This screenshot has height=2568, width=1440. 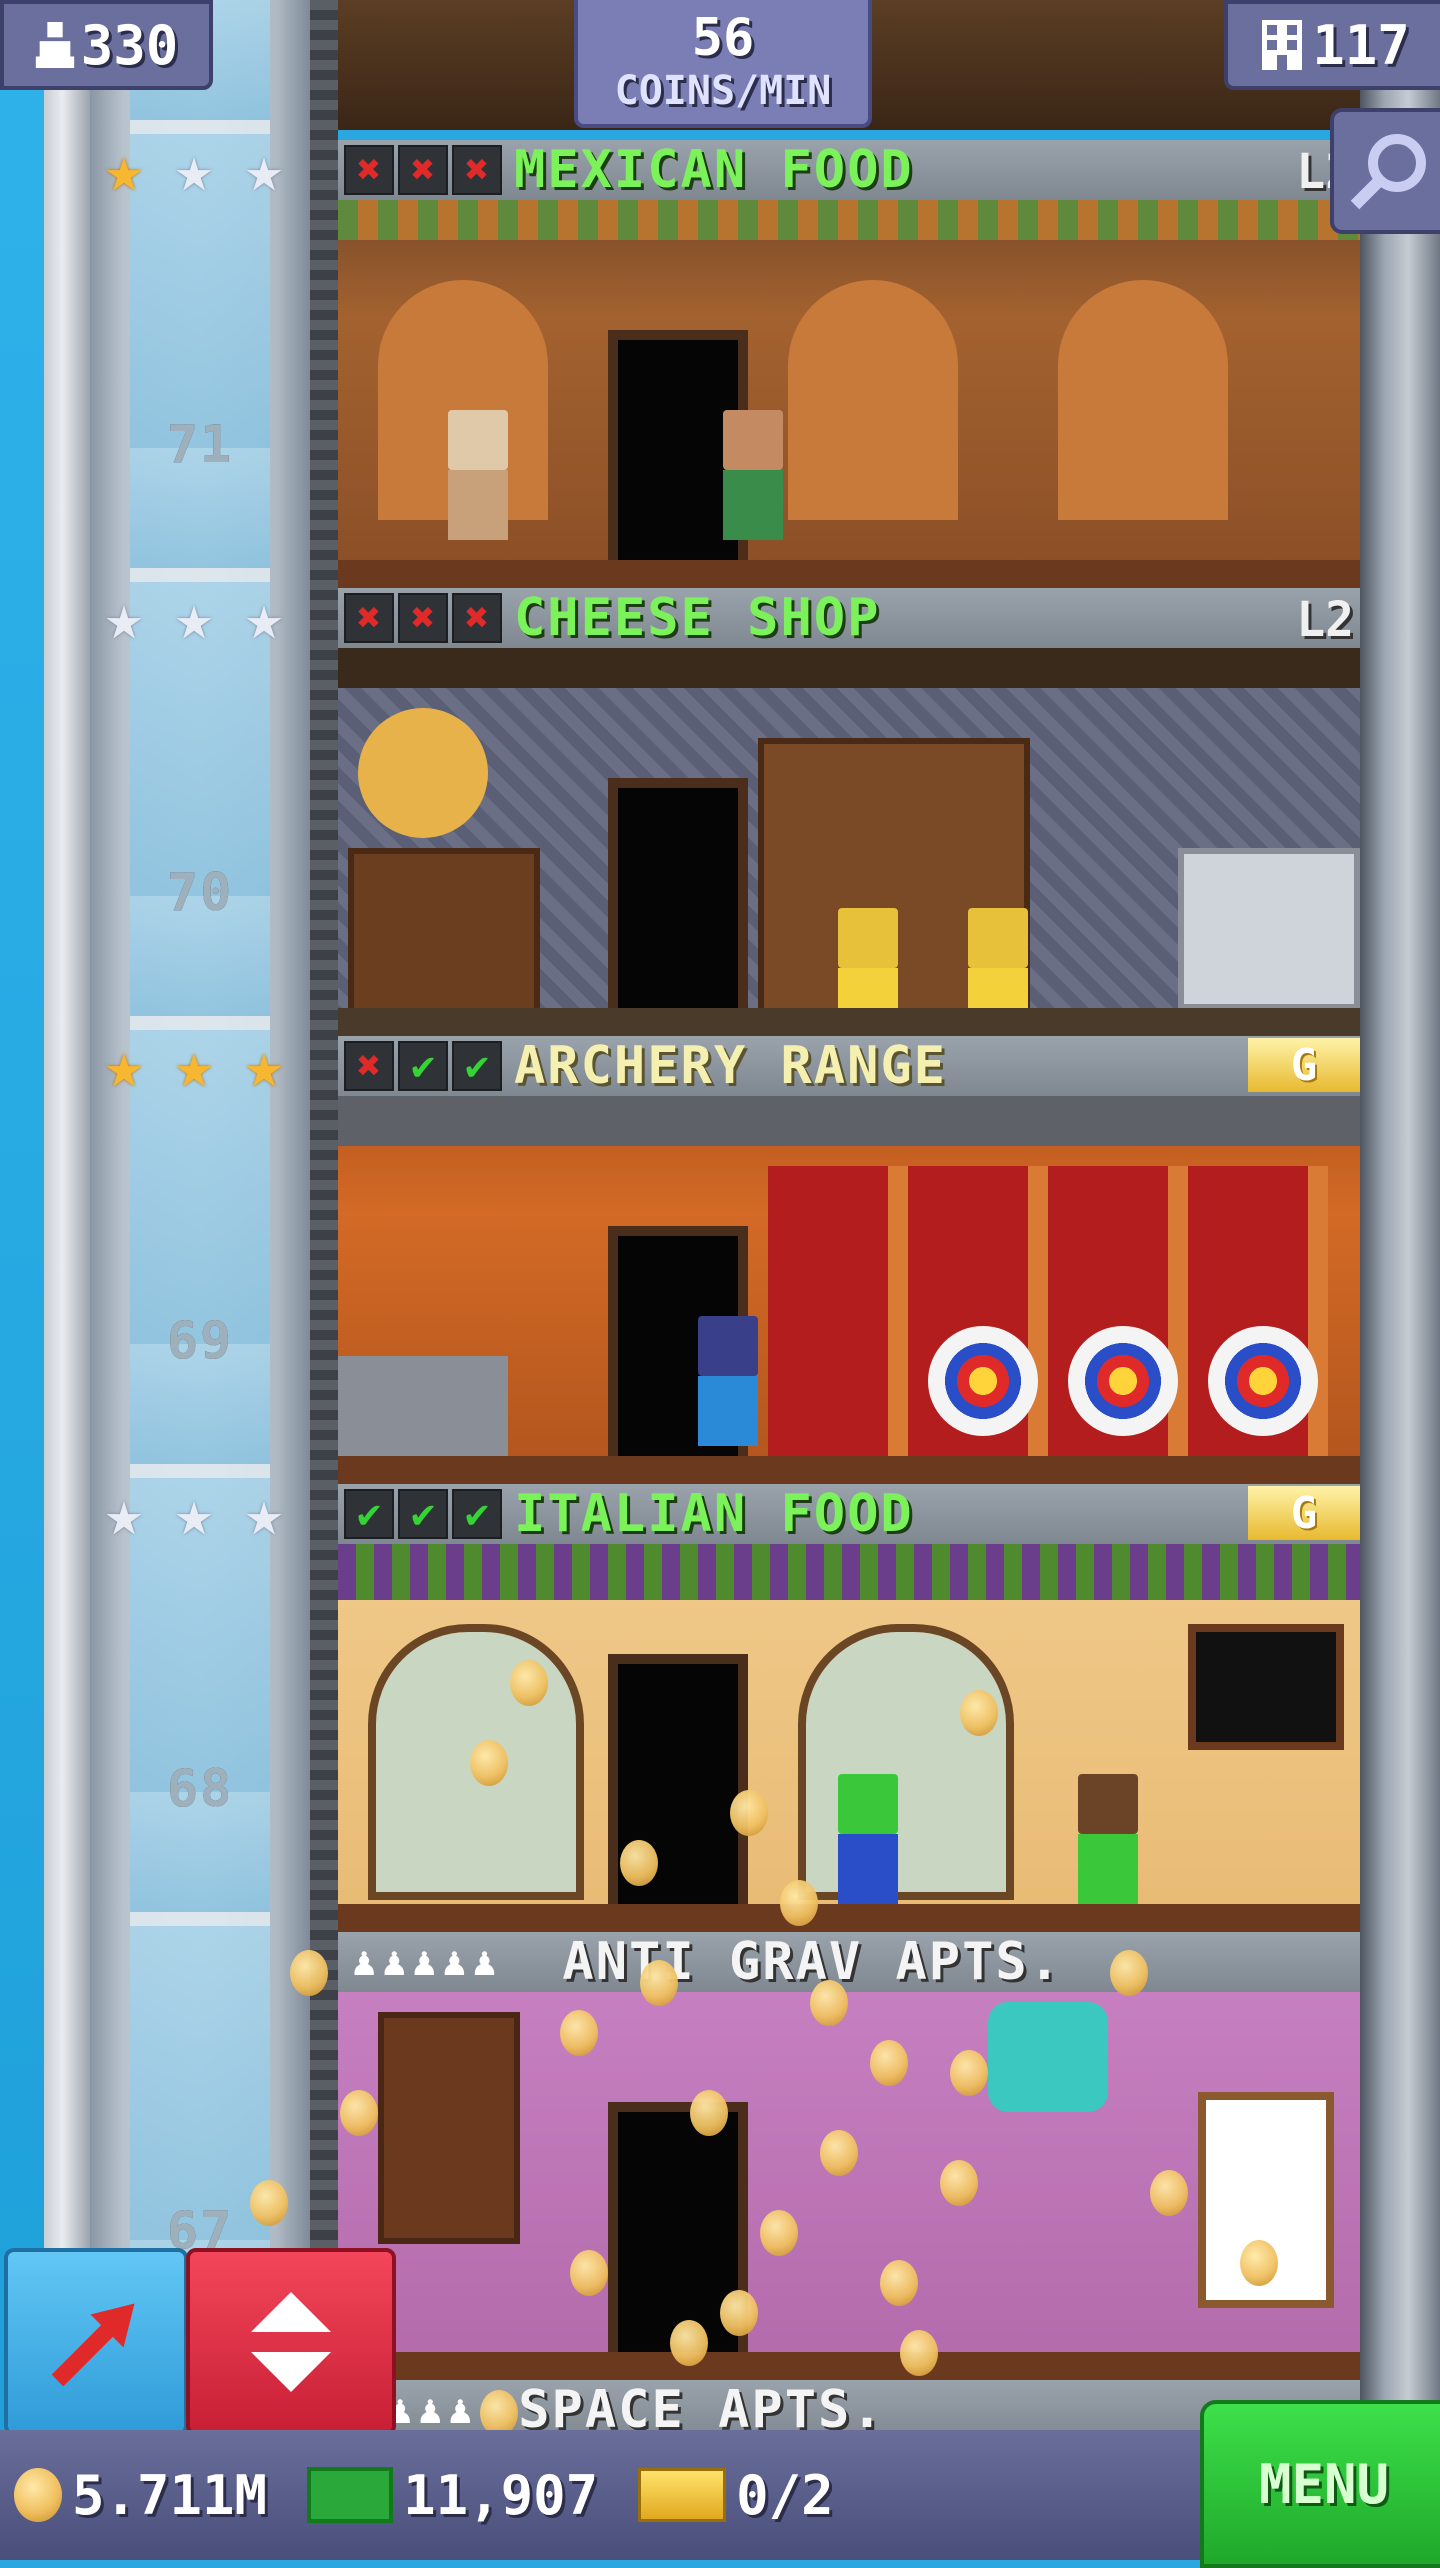 What do you see at coordinates (427, 1962) in the screenshot?
I see `resident-icons: ♟♟♟♟♟` at bounding box center [427, 1962].